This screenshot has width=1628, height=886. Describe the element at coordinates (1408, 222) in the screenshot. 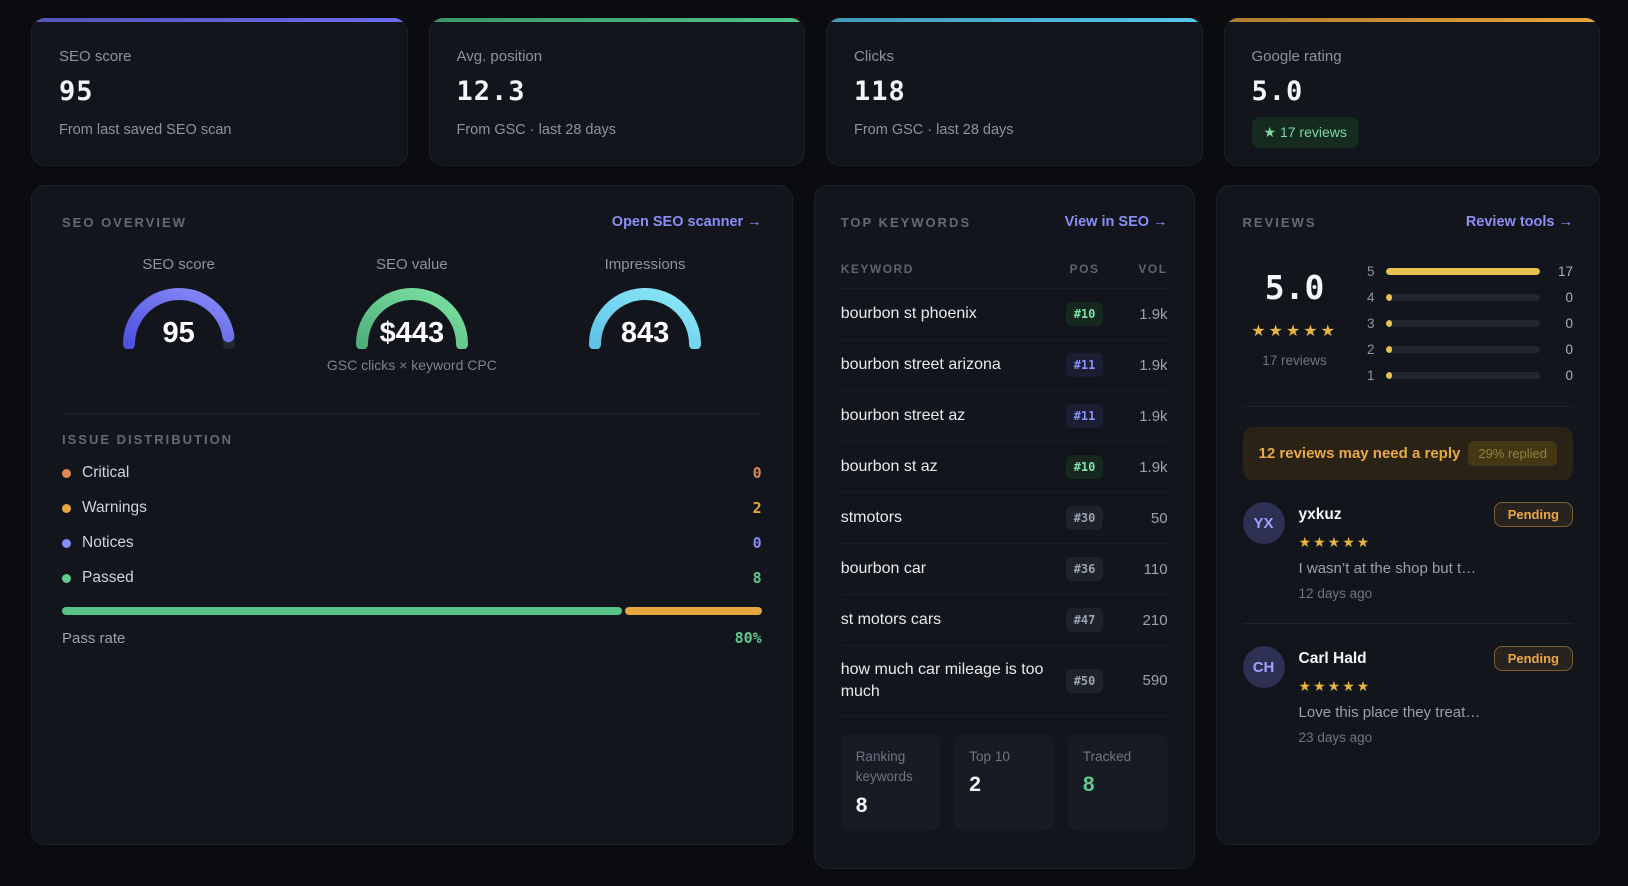

I see `reviews-header: REVIEWS Review tools →` at that location.